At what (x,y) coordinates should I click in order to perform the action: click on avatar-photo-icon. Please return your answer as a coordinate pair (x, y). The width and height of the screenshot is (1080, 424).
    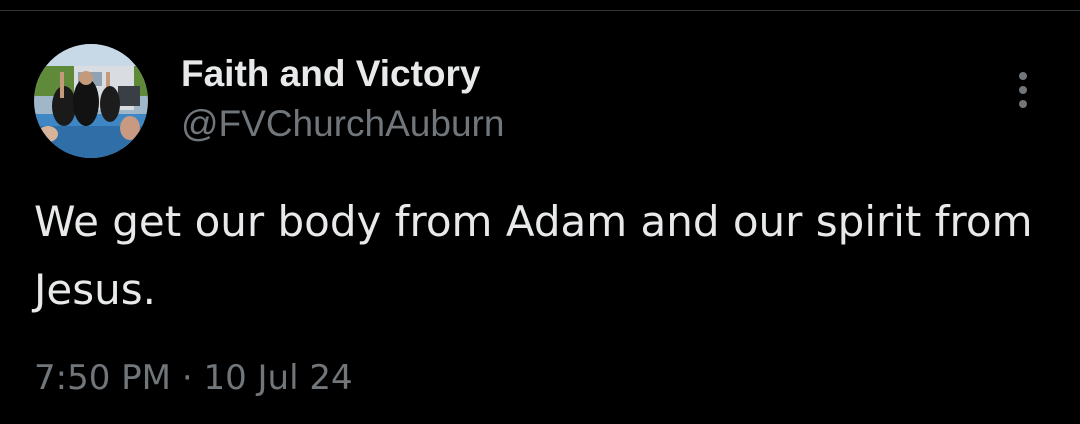
    Looking at the image, I should click on (91, 101).